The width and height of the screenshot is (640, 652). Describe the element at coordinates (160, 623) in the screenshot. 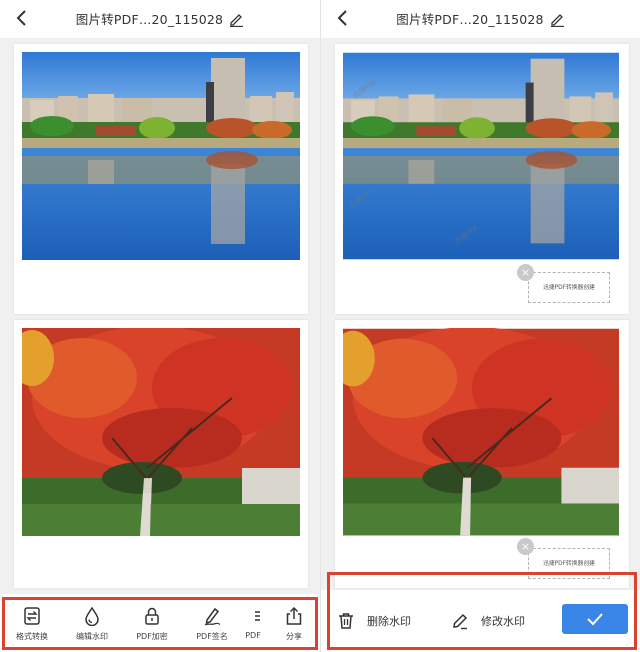

I see `highlight-frame-left` at that location.